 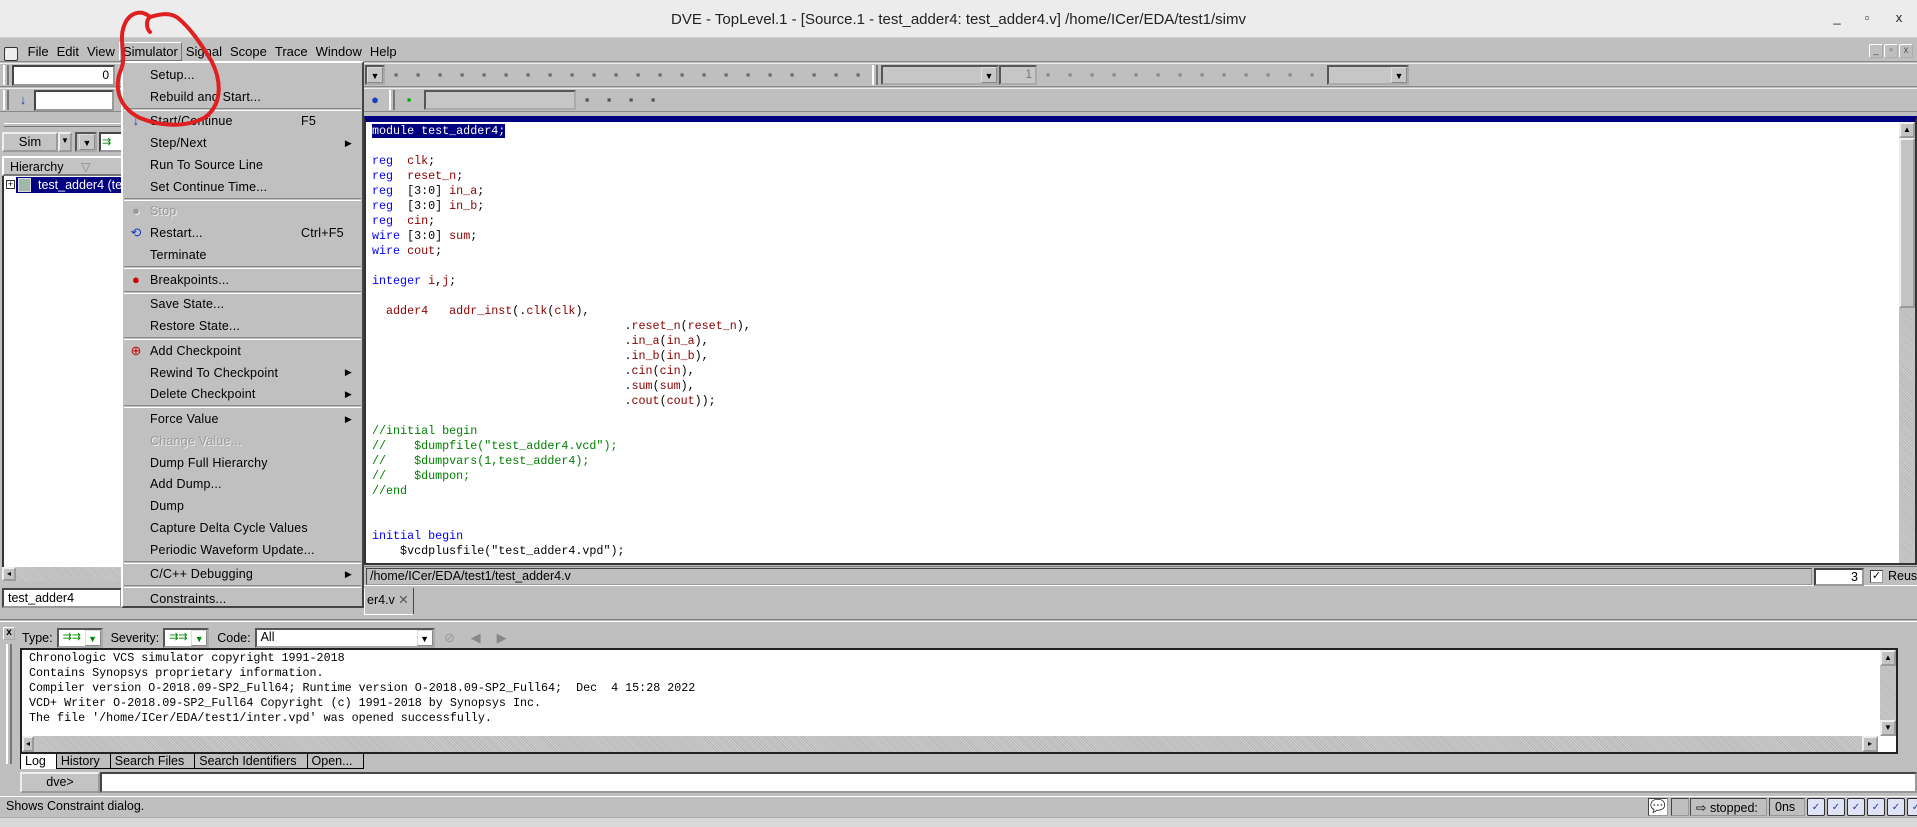 What do you see at coordinates (950, 744) in the screenshot?
I see `log-horizontal-scrollbar: ◂ ▸` at bounding box center [950, 744].